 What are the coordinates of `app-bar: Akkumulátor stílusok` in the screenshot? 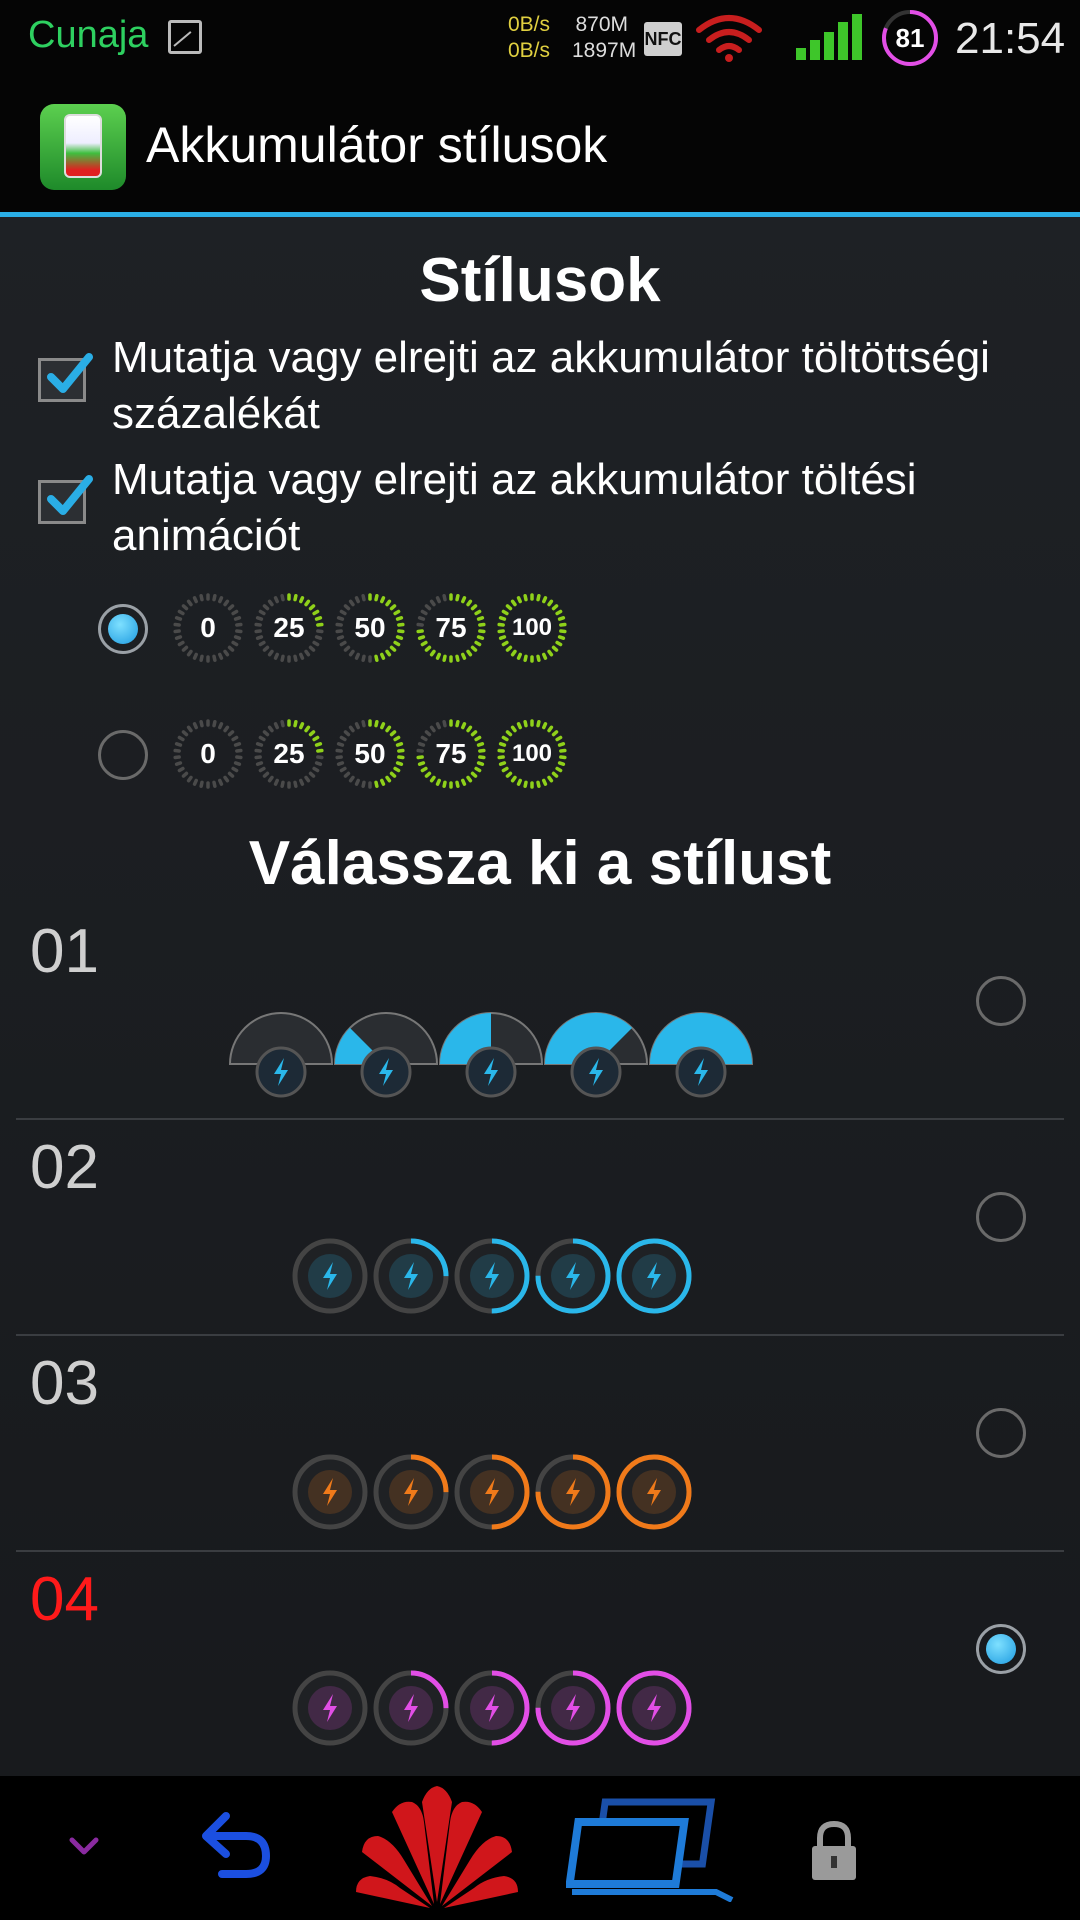 It's located at (540, 146).